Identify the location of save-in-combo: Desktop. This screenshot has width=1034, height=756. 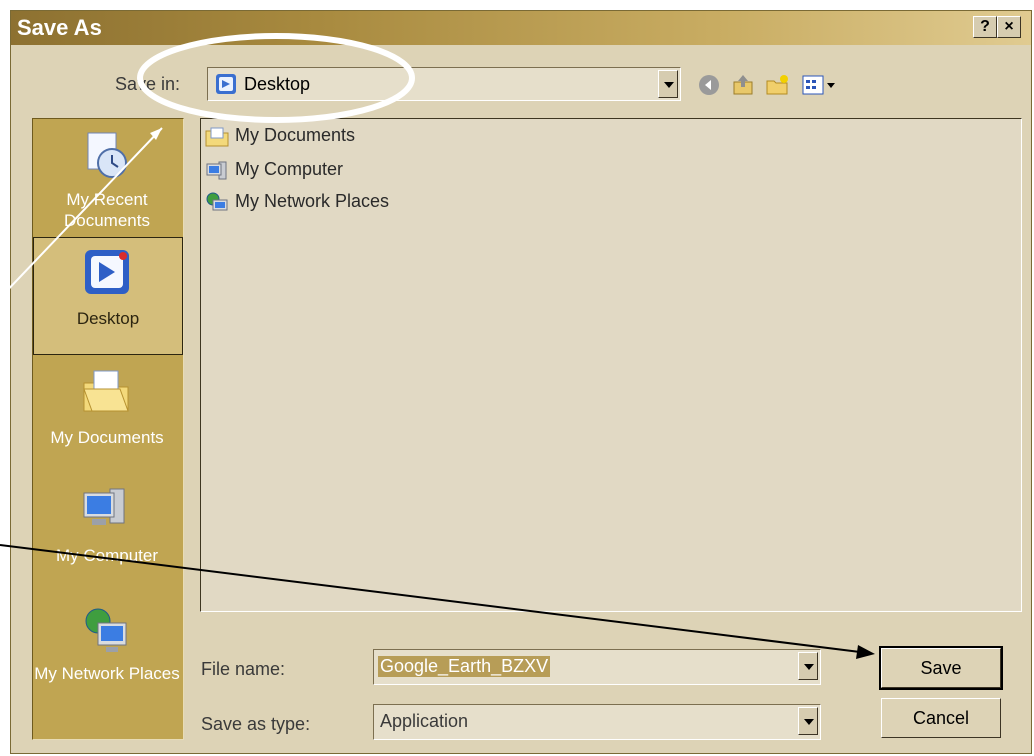
(444, 84).